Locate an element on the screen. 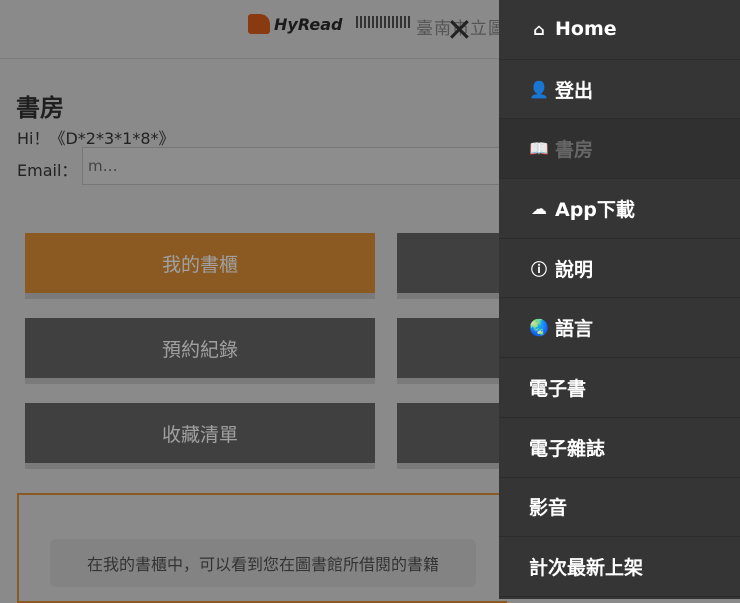 Image resolution: width=740 pixels, height=603 pixels. globe-icon: 🌏 is located at coordinates (539, 328).